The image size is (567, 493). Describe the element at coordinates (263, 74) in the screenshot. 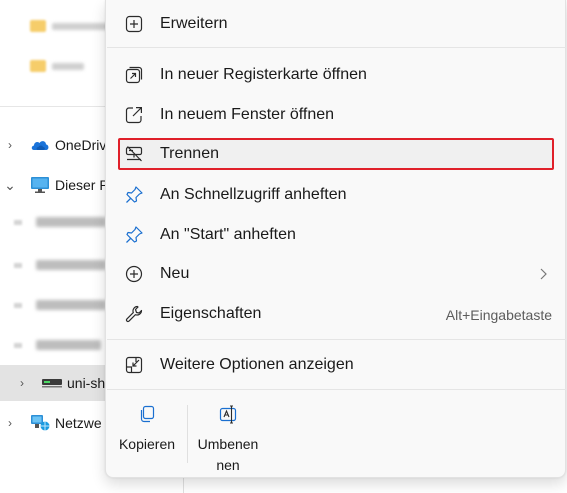

I see `menu-item-label: In neuer Registerkarte öffnen` at that location.